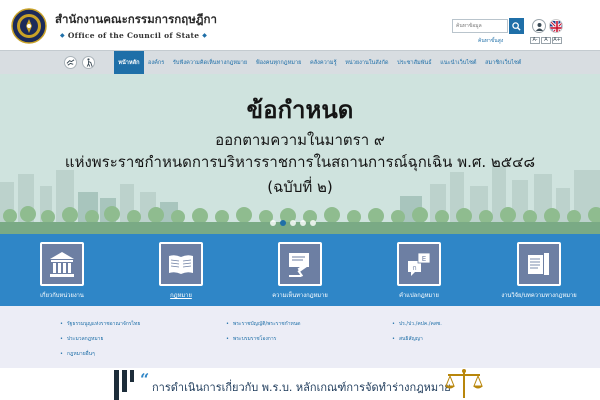 The image size is (600, 400). Describe the element at coordinates (29, 26) in the screenshot. I see `council-seal-logo` at that location.